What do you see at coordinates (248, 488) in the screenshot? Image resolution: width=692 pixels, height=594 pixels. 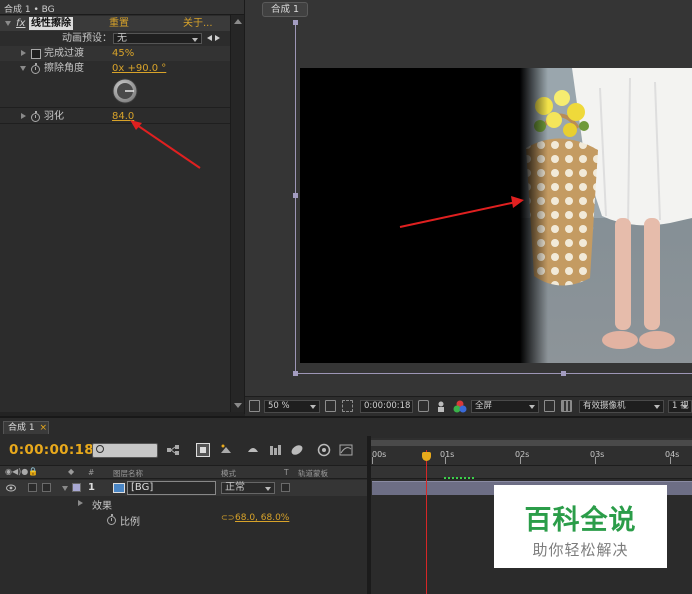 I see `blend-mode-dropdown: 正常` at bounding box center [248, 488].